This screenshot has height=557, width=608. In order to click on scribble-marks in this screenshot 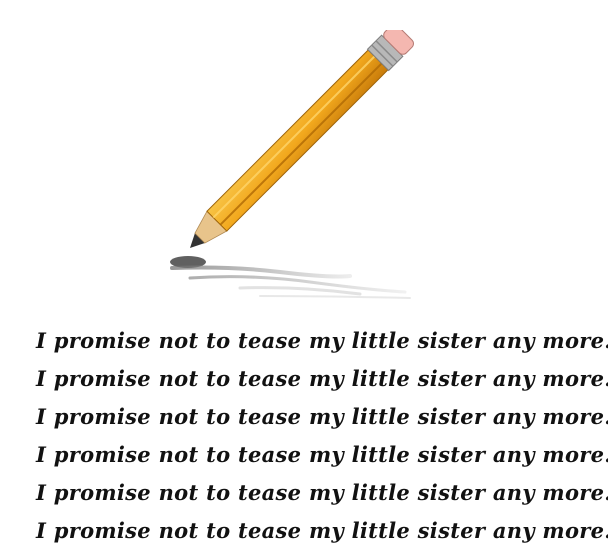, I will do `click(290, 277)`.